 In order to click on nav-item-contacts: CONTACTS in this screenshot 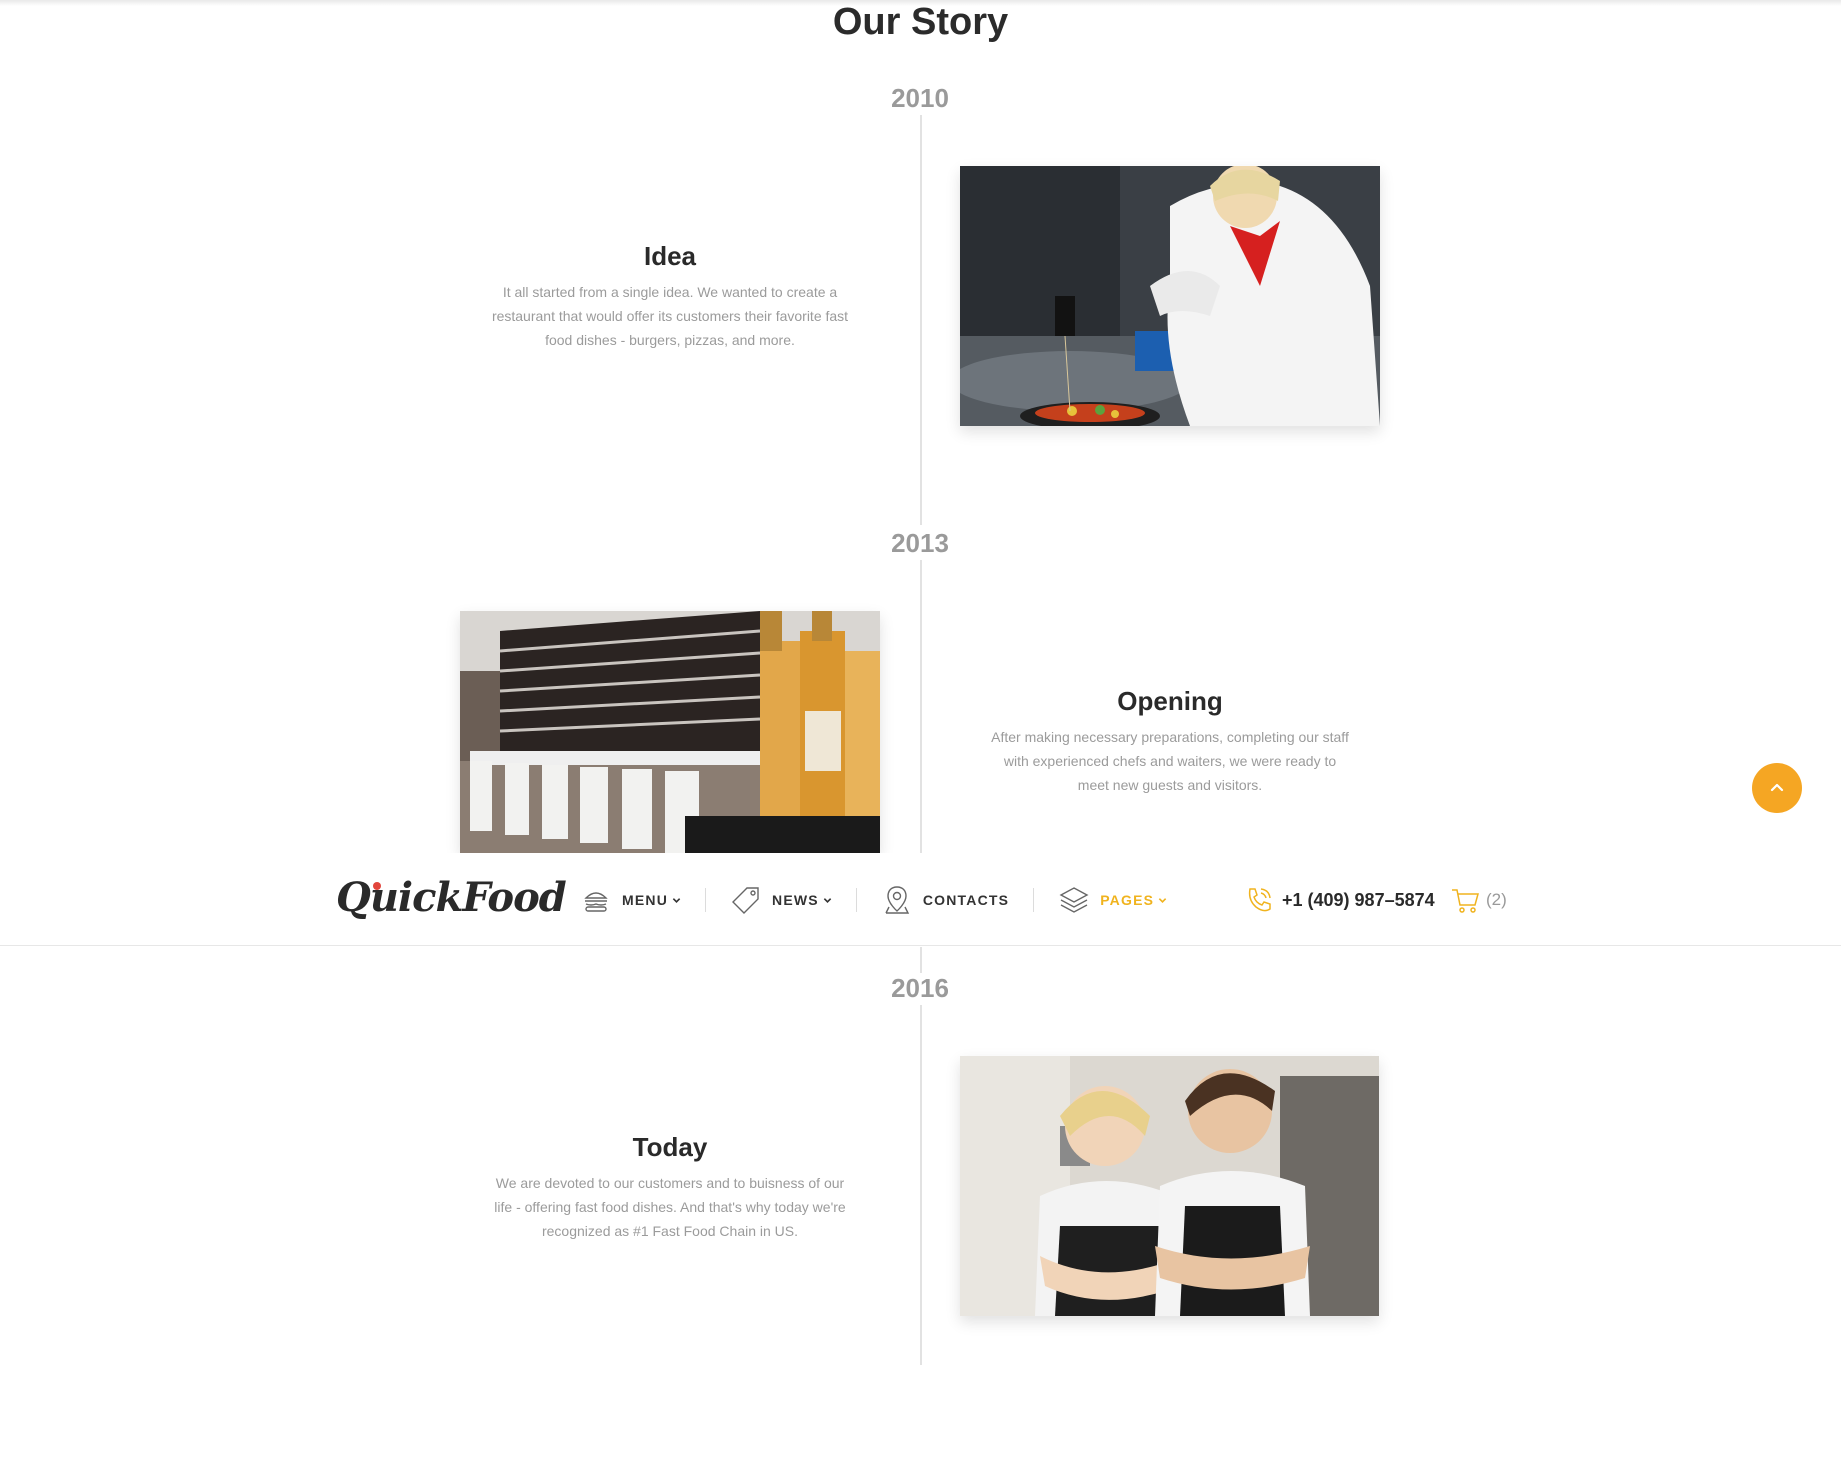, I will do `click(945, 900)`.